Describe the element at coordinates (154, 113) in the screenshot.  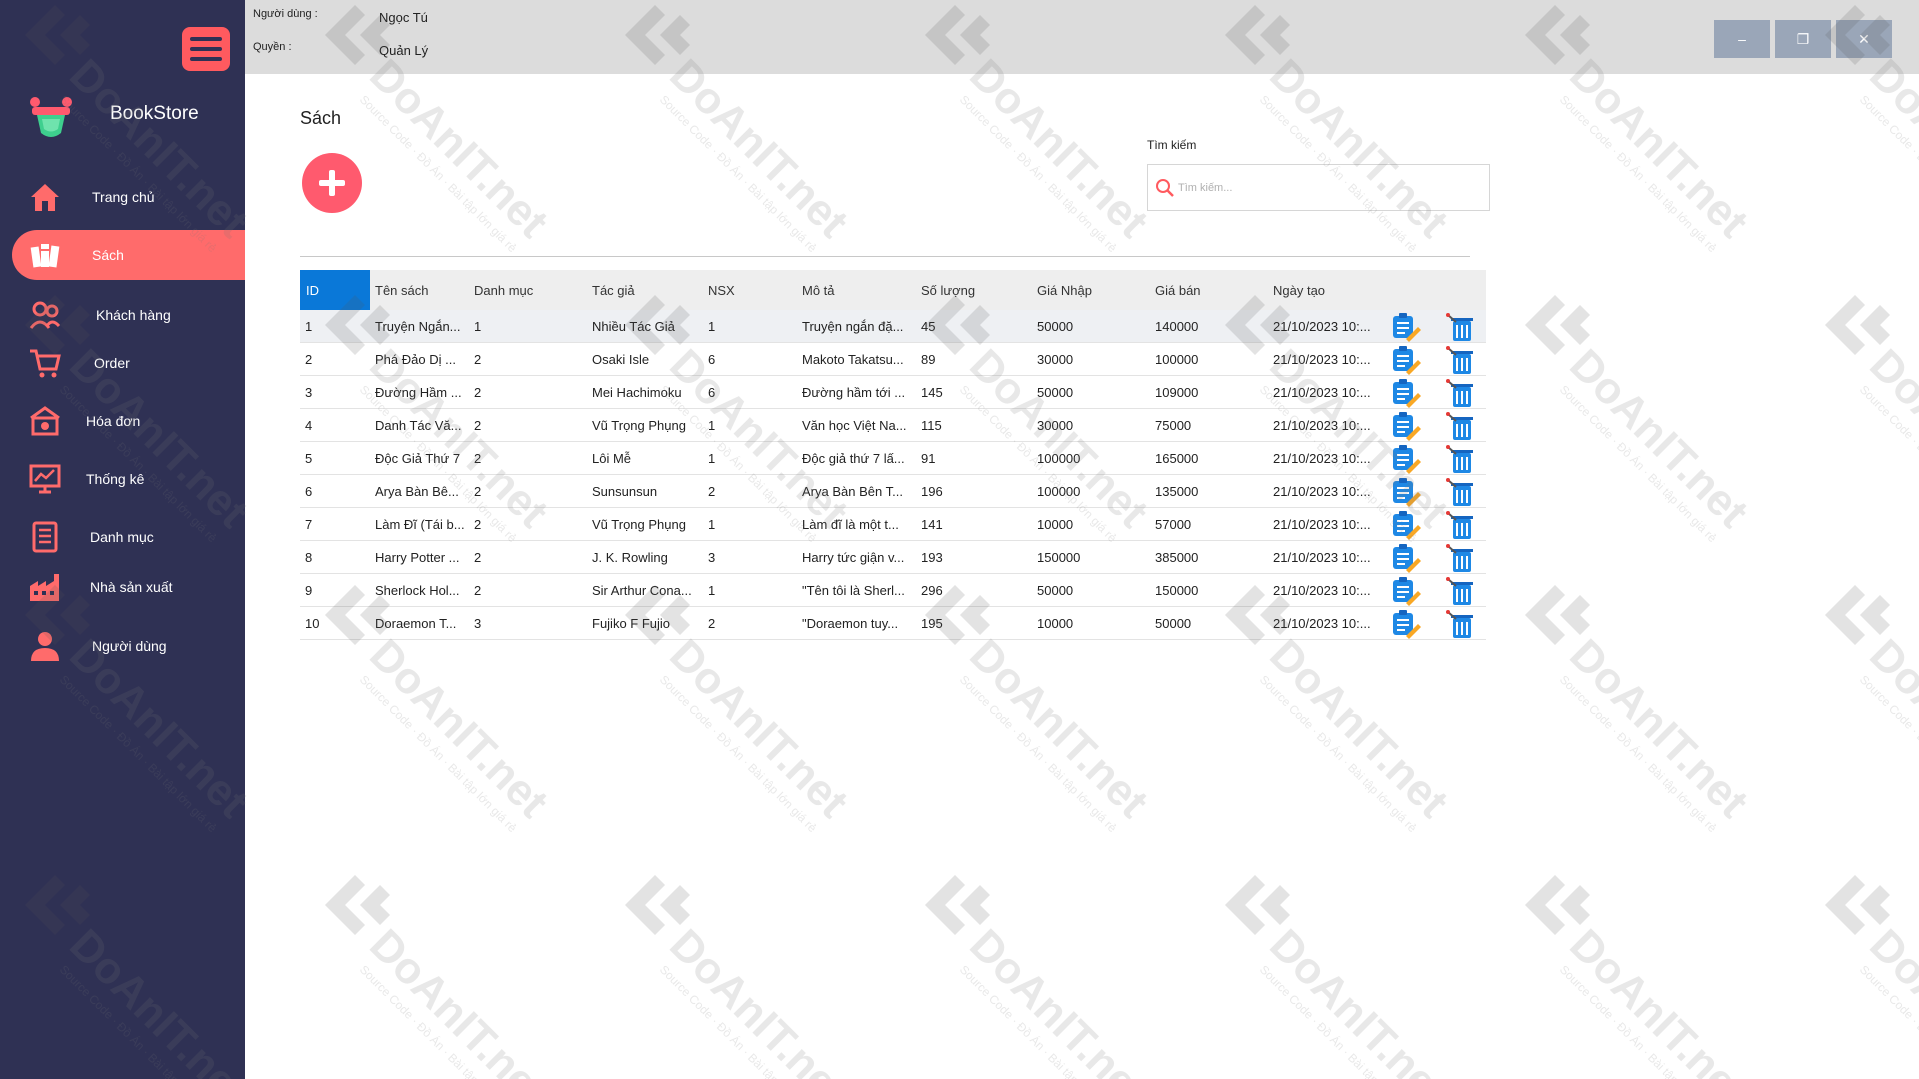
I see `app-name: BookStore` at that location.